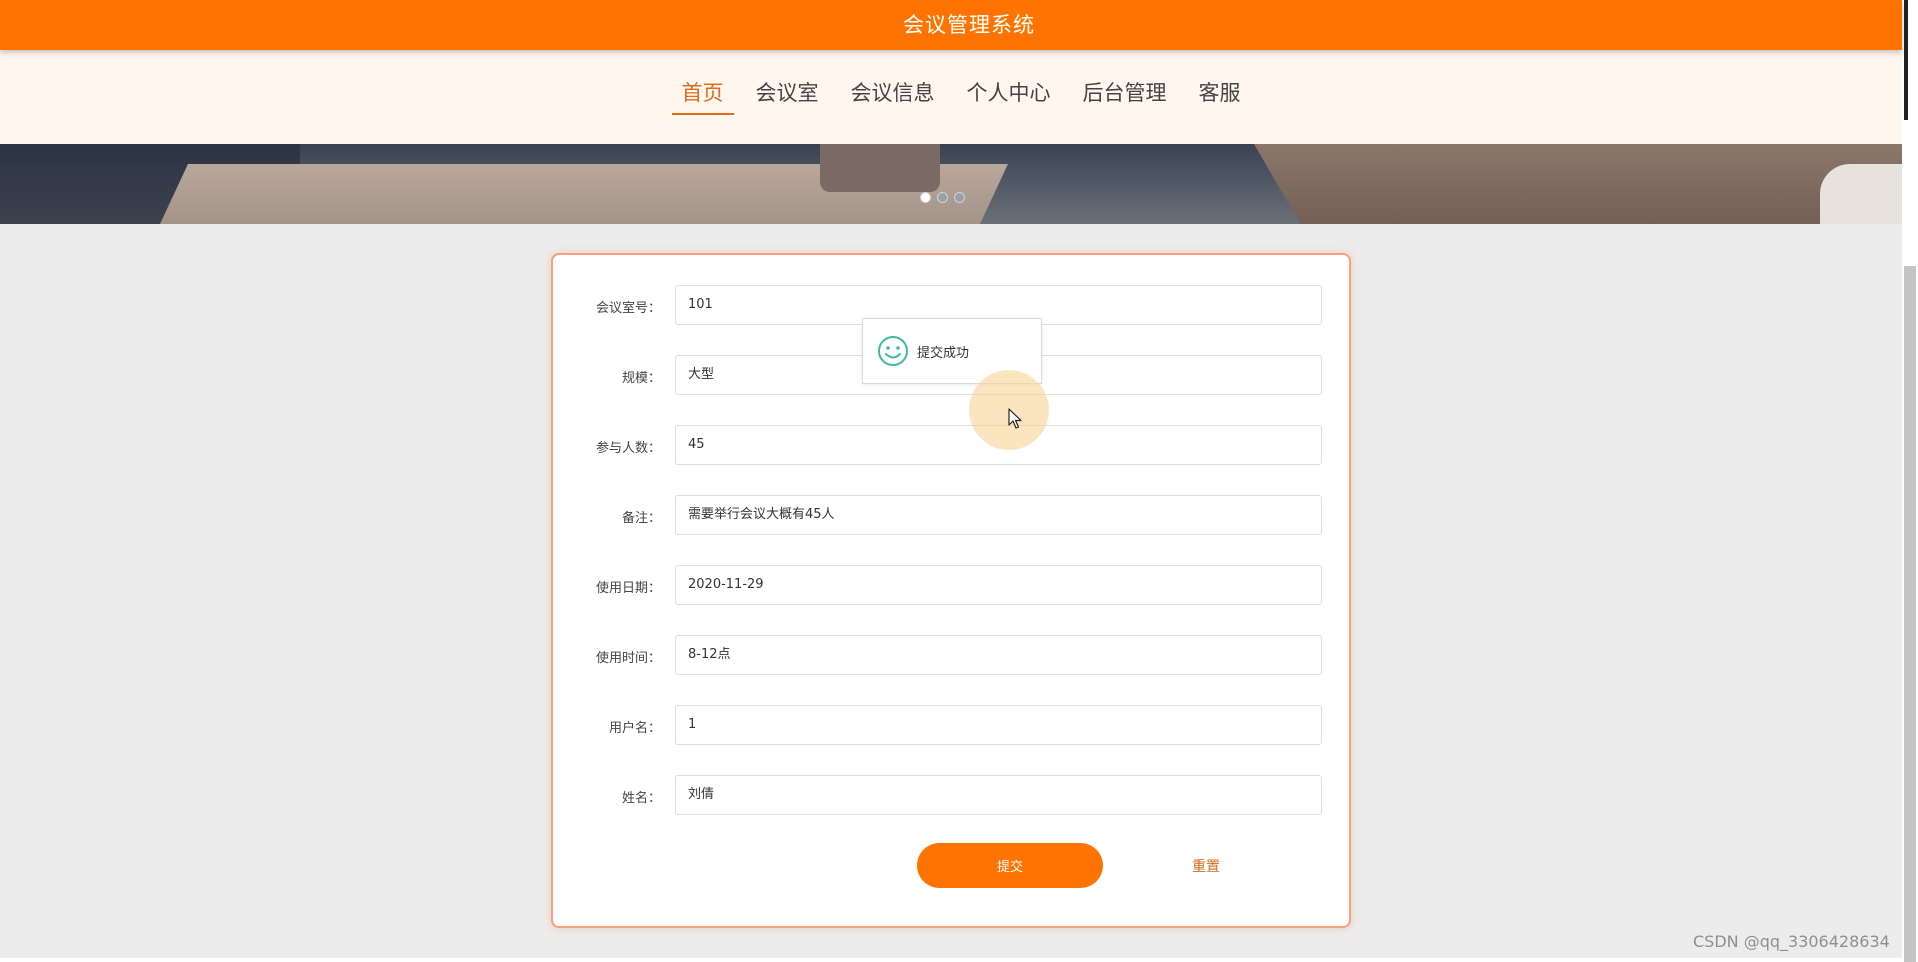 This screenshot has height=962, width=1918. I want to click on room-number-label: 会议室号：, so click(628, 308).